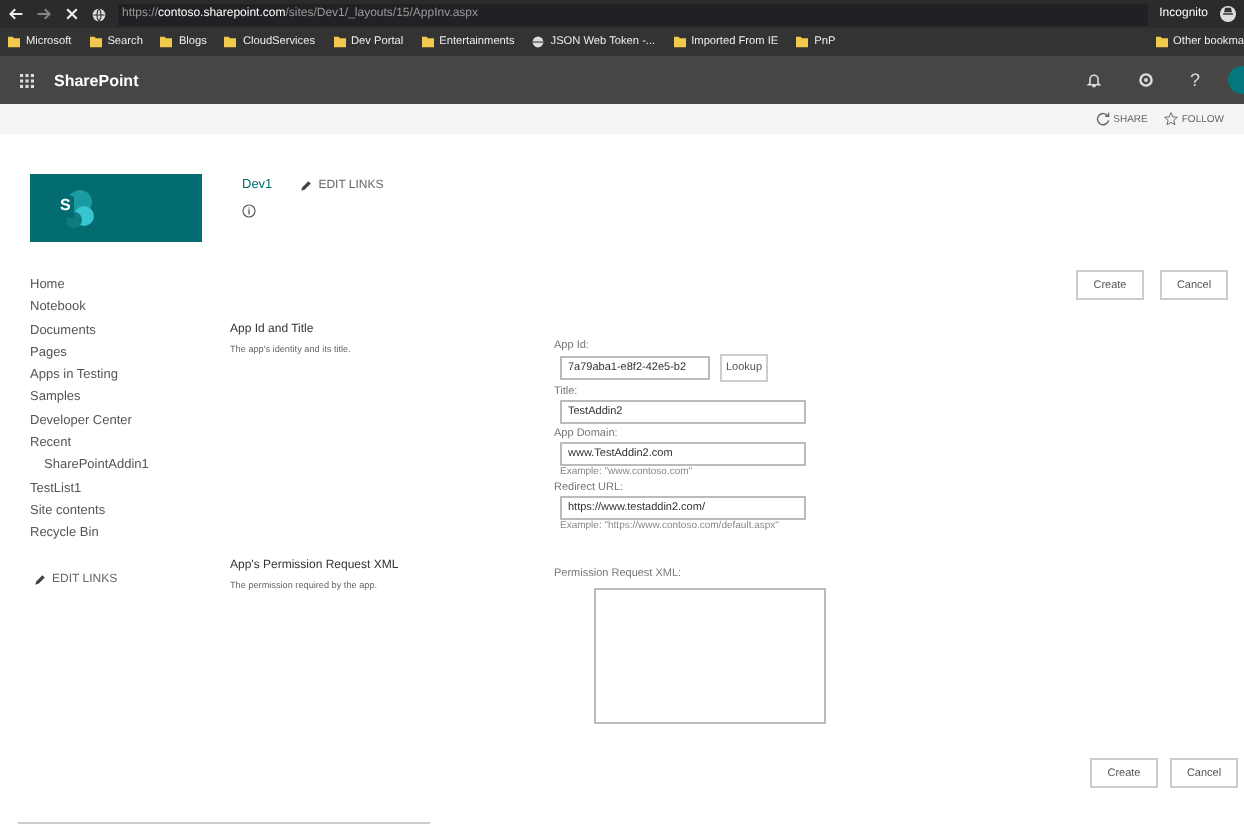 The image size is (1244, 840). What do you see at coordinates (1170, 119) in the screenshot?
I see `star-icon` at bounding box center [1170, 119].